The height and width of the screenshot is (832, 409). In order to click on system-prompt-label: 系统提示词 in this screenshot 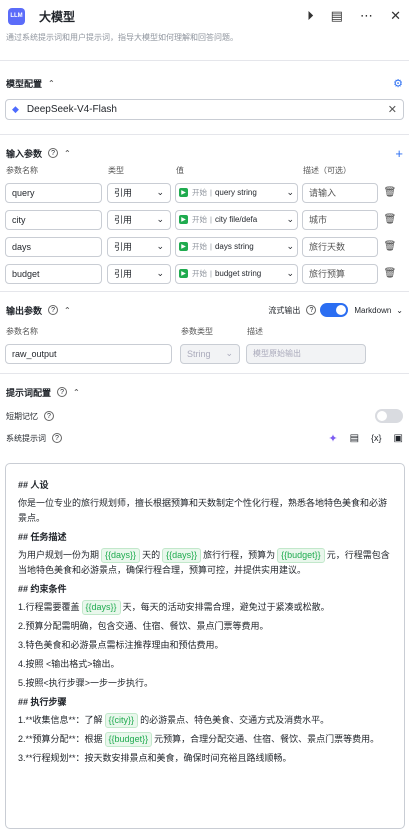, I will do `click(26, 438)`.